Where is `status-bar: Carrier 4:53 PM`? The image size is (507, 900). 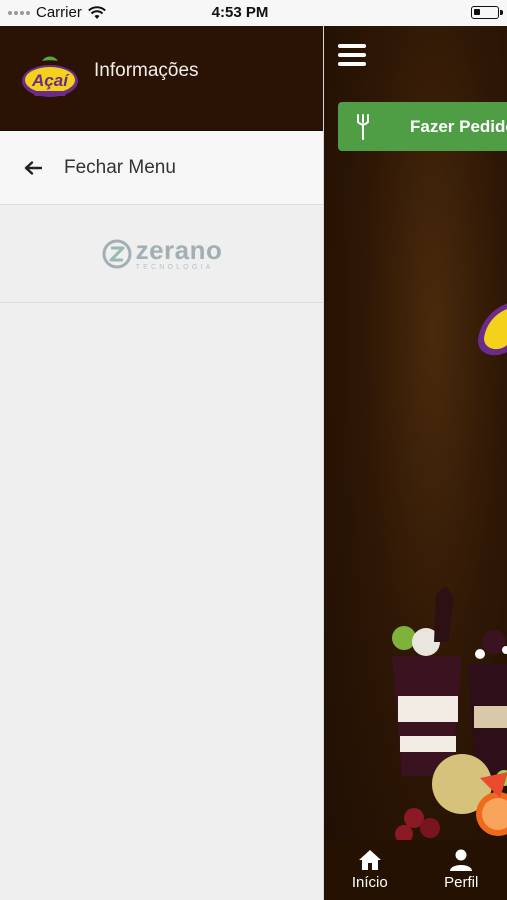 status-bar: Carrier 4:53 PM is located at coordinates (253, 13).